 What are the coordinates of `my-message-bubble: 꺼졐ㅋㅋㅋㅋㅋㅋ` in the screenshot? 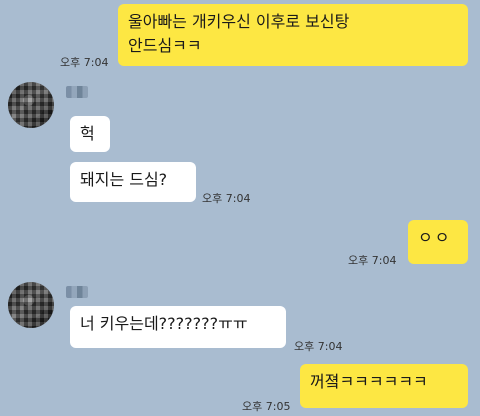 It's located at (384, 386).